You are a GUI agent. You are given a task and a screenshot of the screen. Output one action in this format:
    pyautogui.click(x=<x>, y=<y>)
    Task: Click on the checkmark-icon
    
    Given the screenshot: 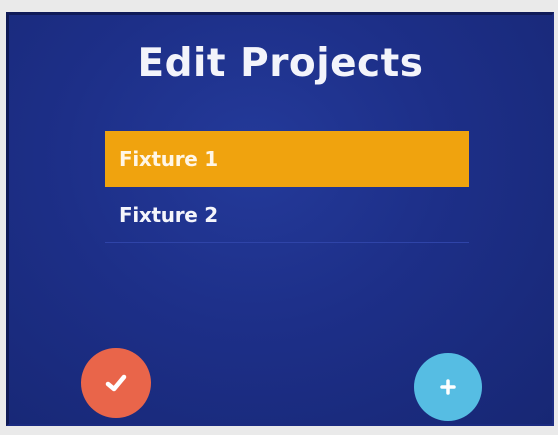 What is the action you would take?
    pyautogui.click(x=116, y=383)
    